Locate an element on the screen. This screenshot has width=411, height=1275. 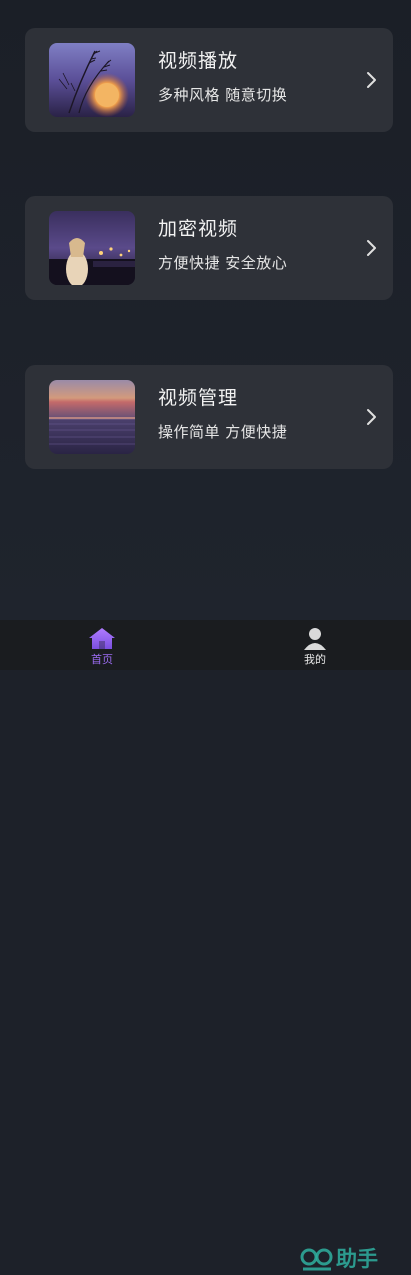
dandelion-sunset-thumbnail is located at coordinates (92, 80).